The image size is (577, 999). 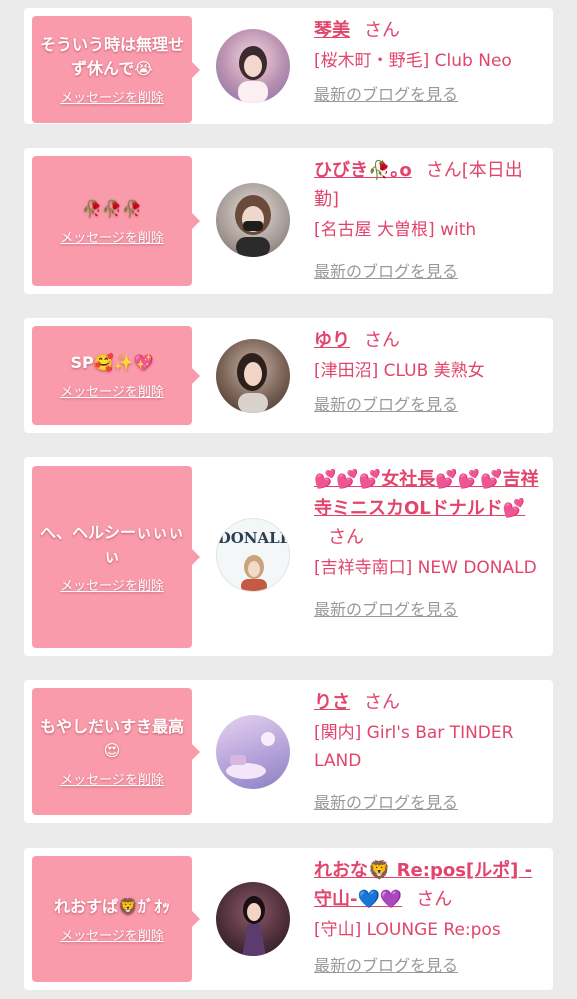 What do you see at coordinates (112, 738) in the screenshot?
I see `message-text: もやしだいすき最高😍` at bounding box center [112, 738].